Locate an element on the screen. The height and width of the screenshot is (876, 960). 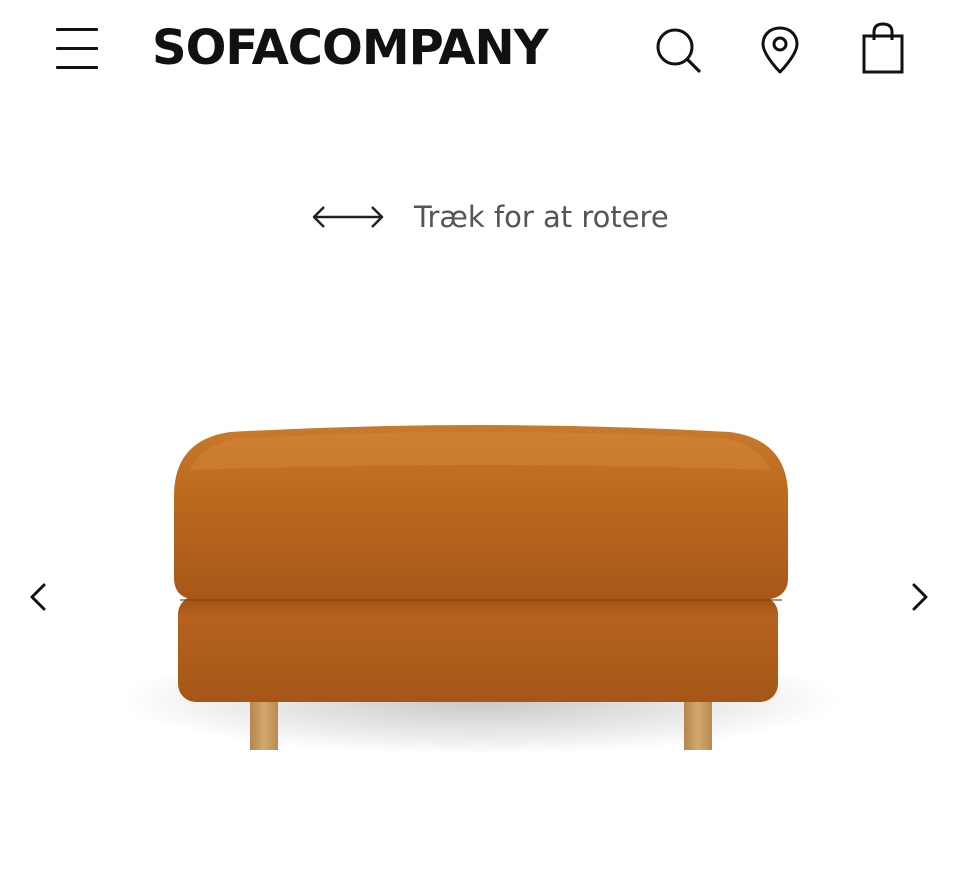
rotate-hint: Træk for at rotere is located at coordinates (489, 217).